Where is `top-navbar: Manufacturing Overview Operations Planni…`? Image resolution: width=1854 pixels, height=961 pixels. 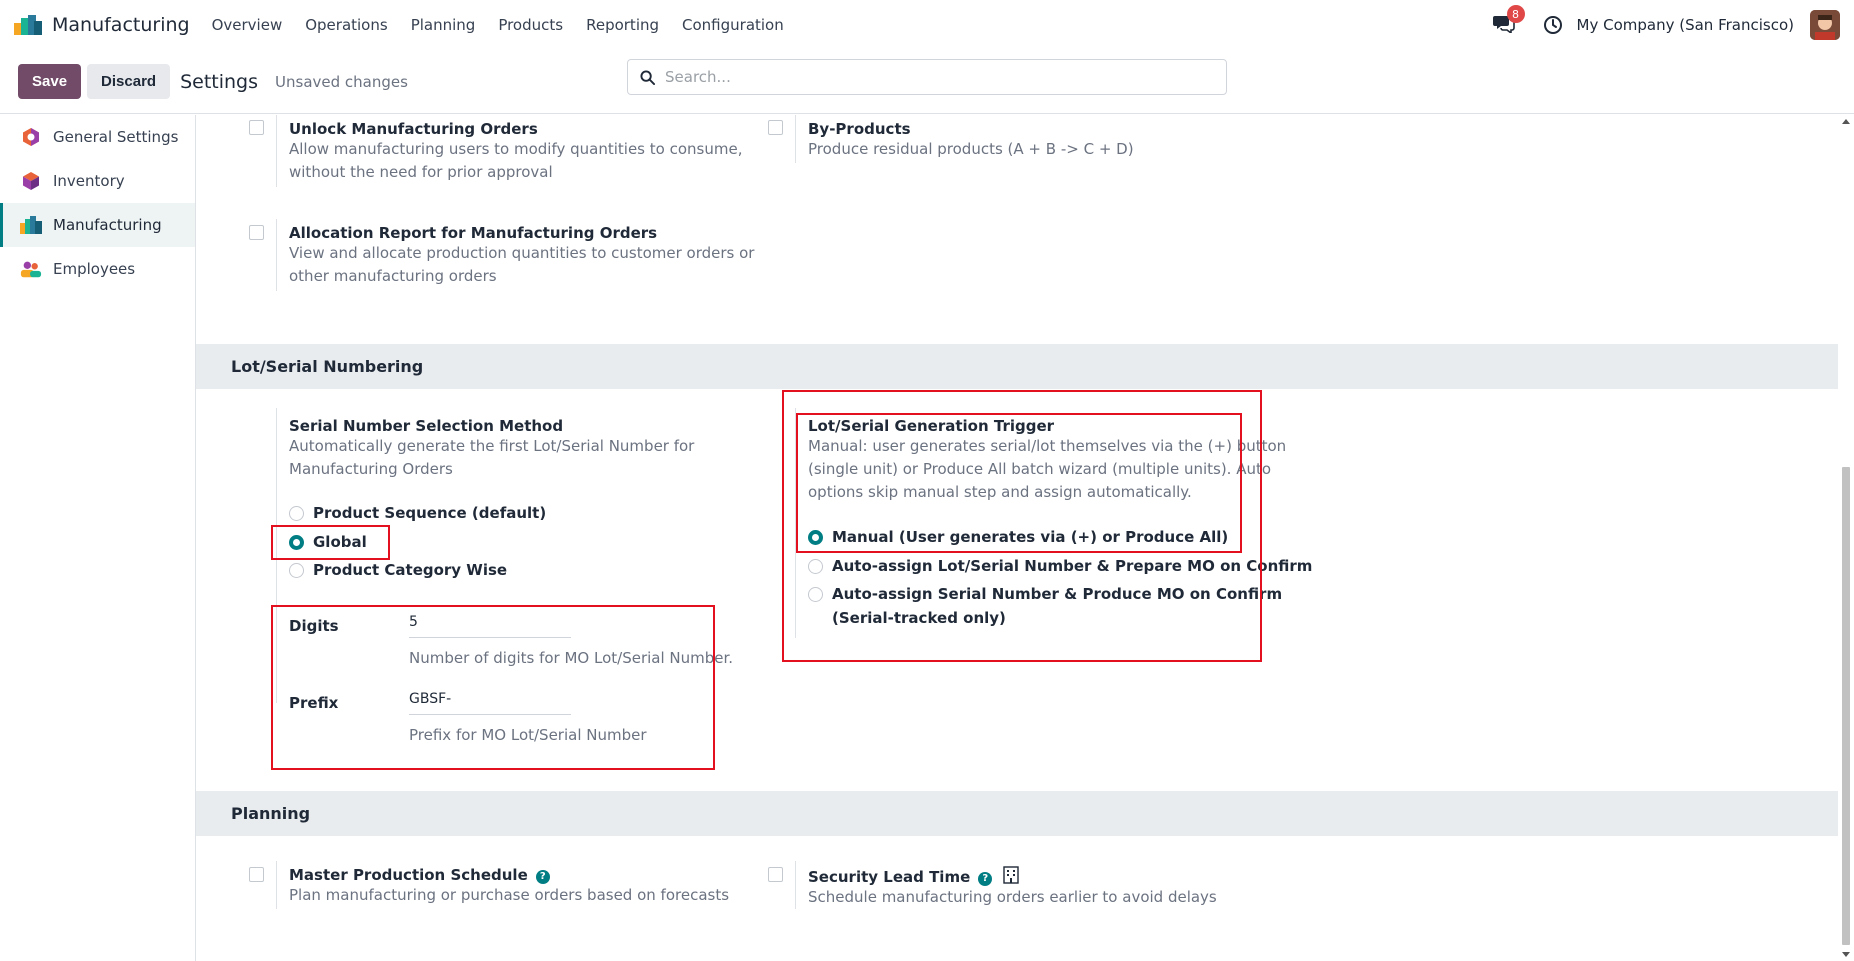
top-navbar: Manufacturing Overview Operations Planni… is located at coordinates (927, 25).